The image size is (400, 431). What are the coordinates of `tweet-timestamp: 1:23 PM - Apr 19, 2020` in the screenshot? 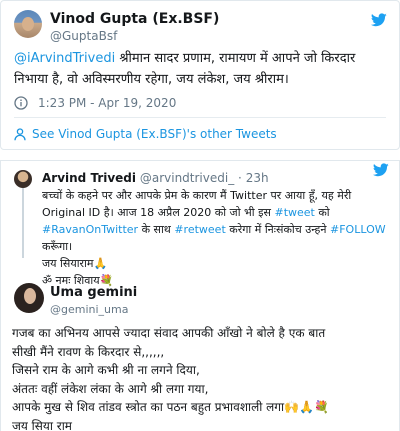 It's located at (107, 103).